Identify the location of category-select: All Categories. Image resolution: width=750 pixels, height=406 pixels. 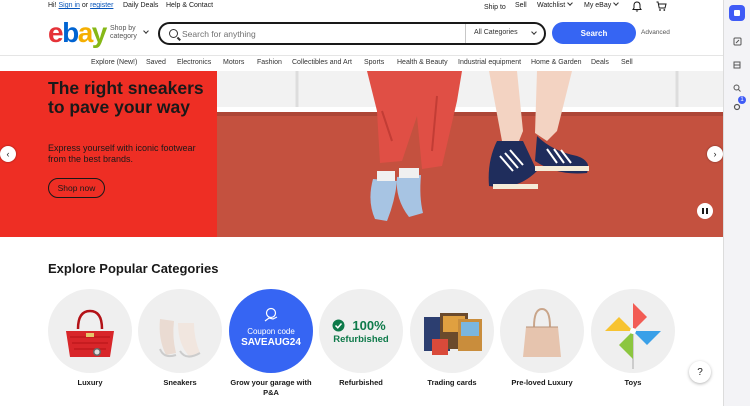
(505, 33).